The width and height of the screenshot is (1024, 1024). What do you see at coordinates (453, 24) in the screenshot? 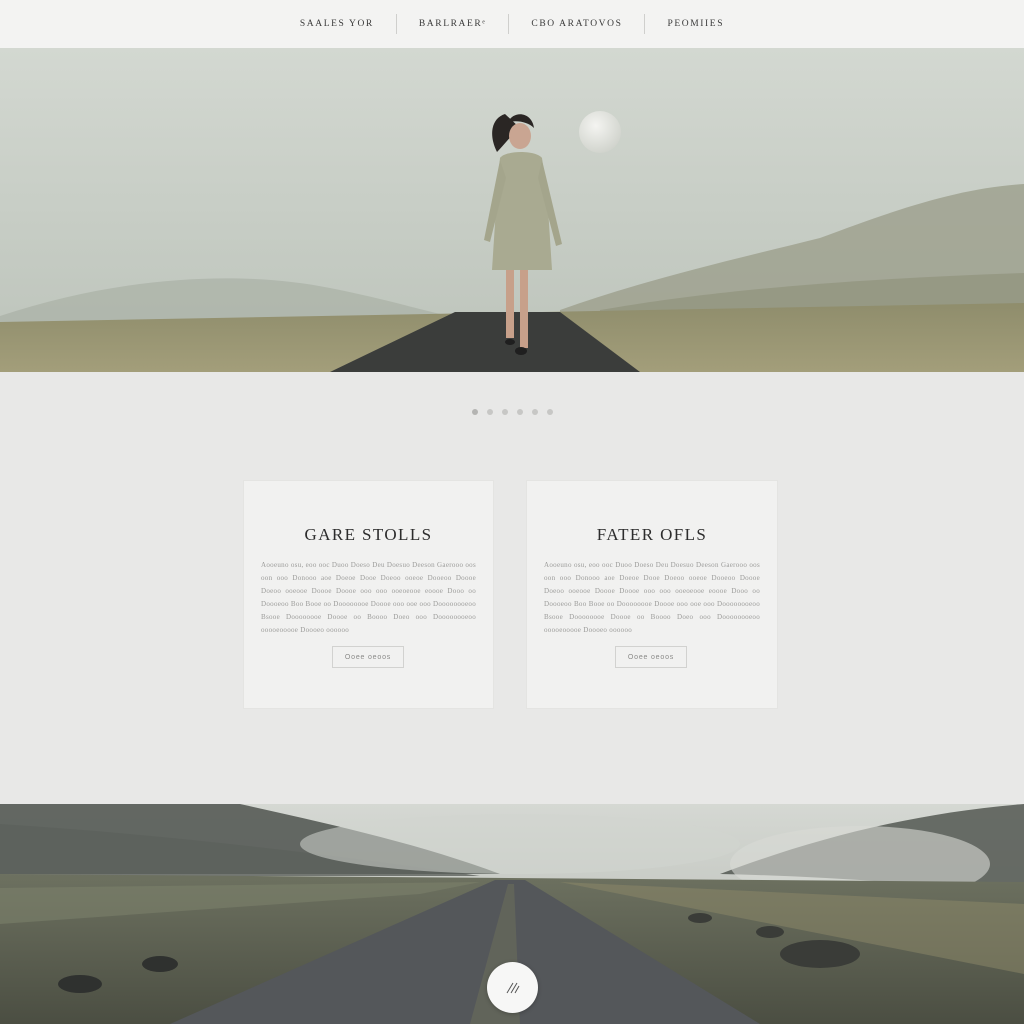
I see `nav-link-2: BARLRAERᵉ` at bounding box center [453, 24].